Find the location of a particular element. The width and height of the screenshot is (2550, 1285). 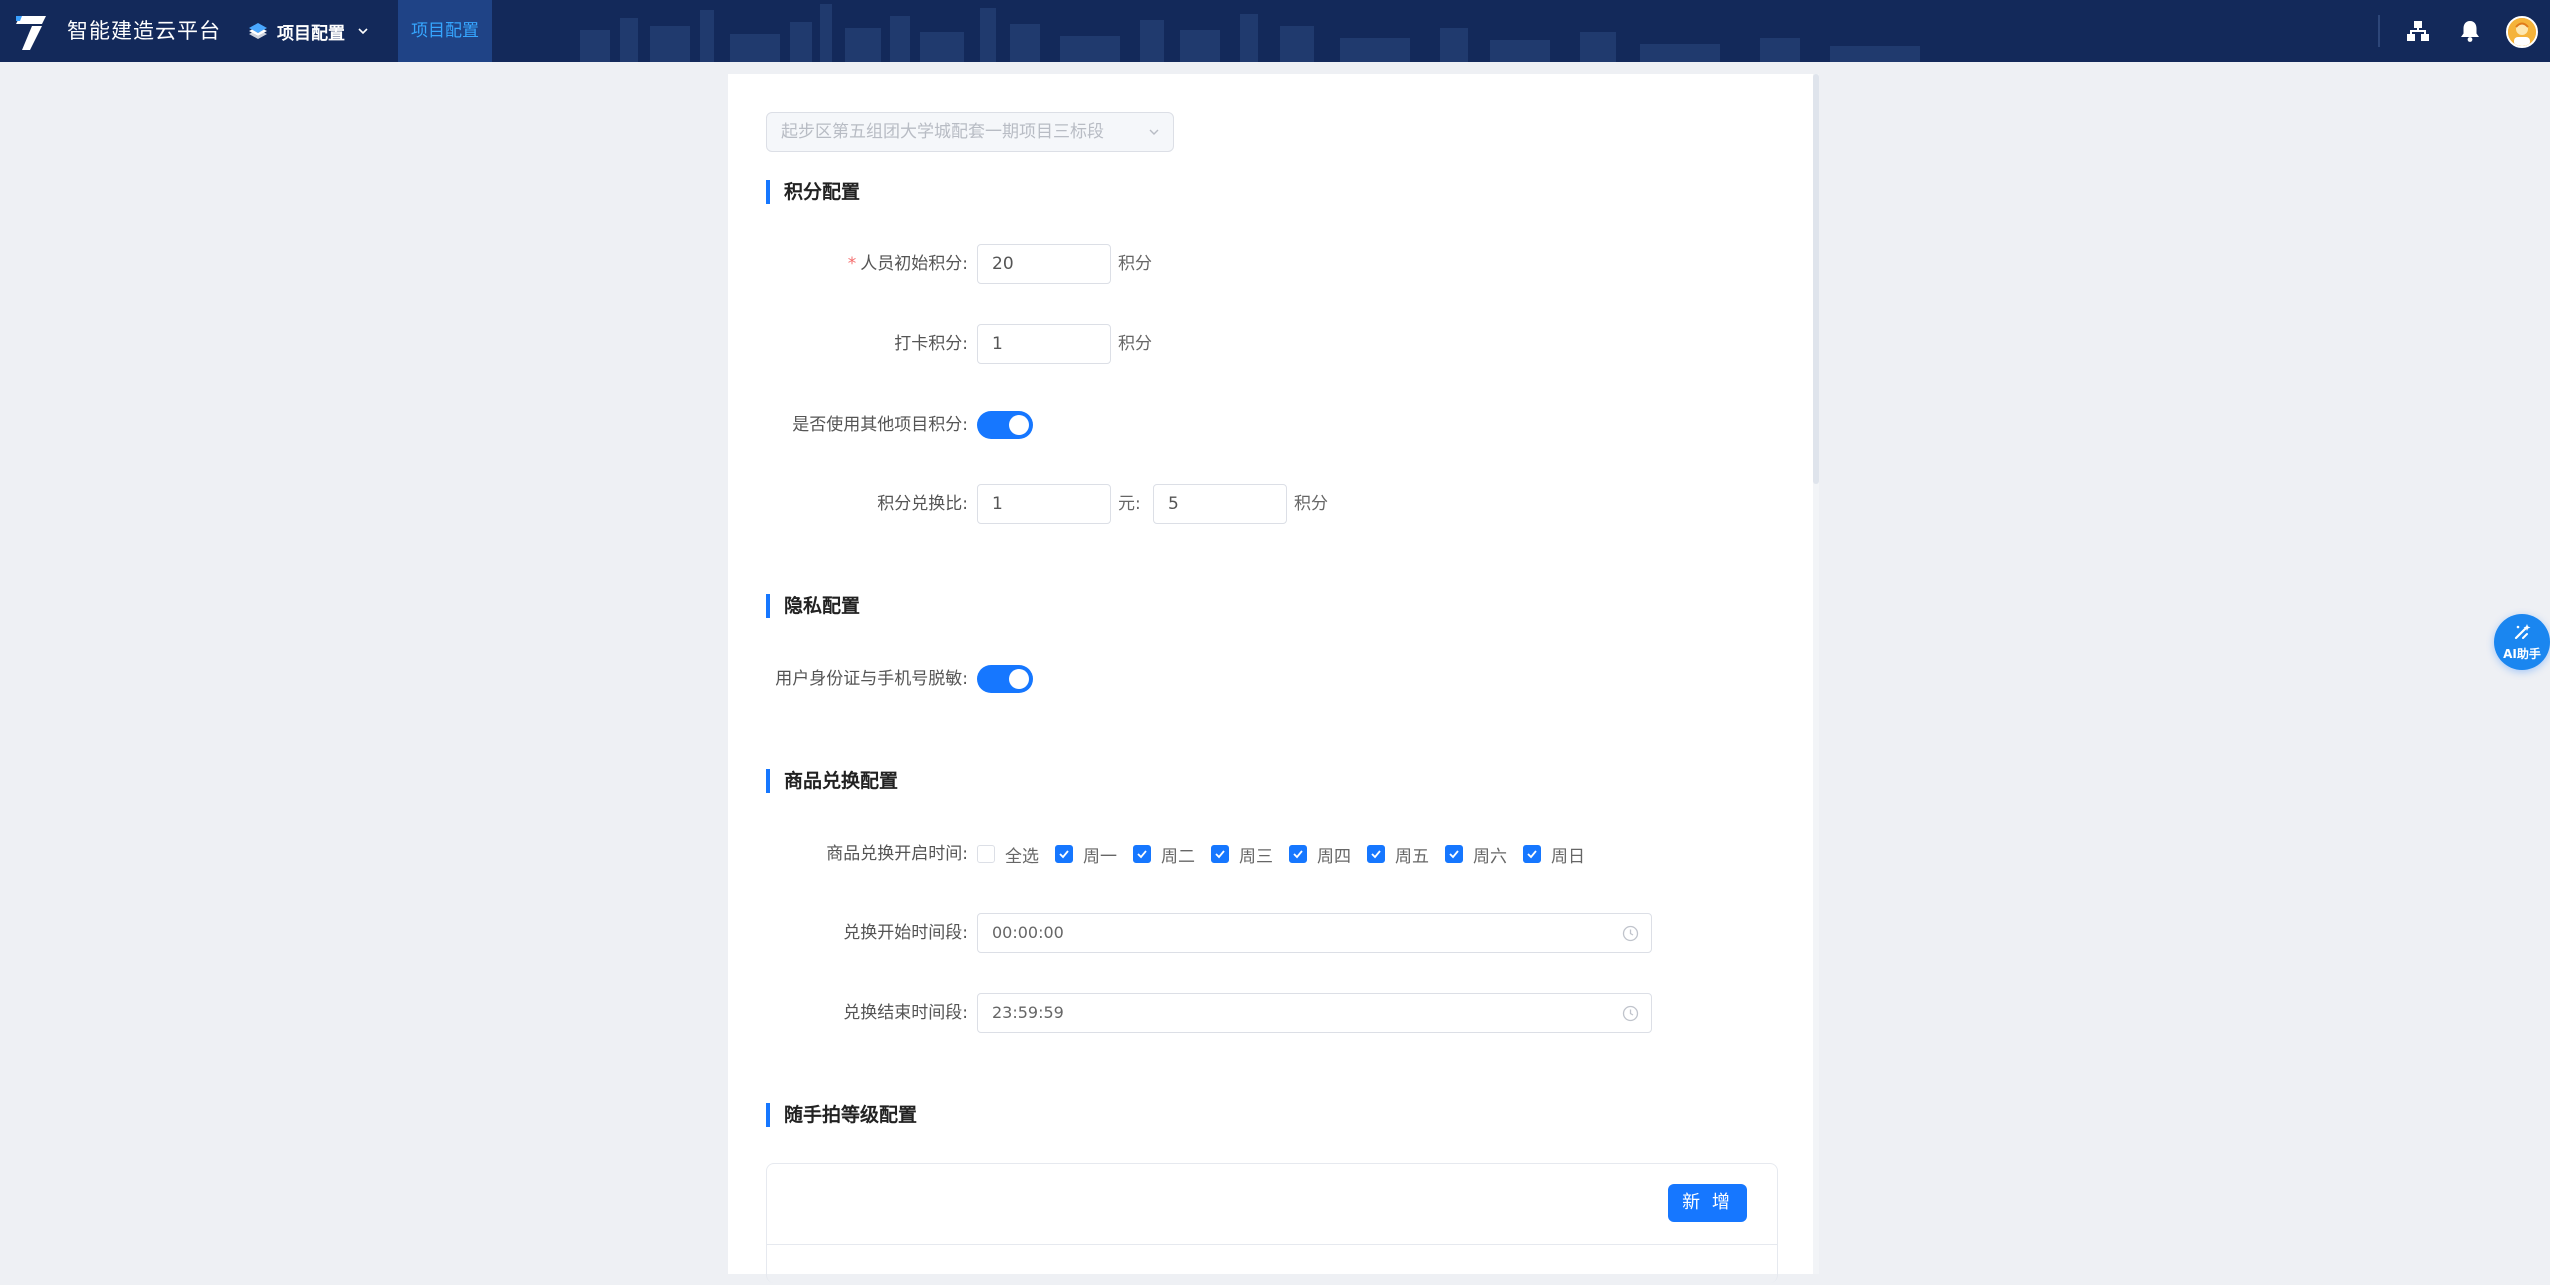

ai-helper-button: AI助手 is located at coordinates (2522, 642).